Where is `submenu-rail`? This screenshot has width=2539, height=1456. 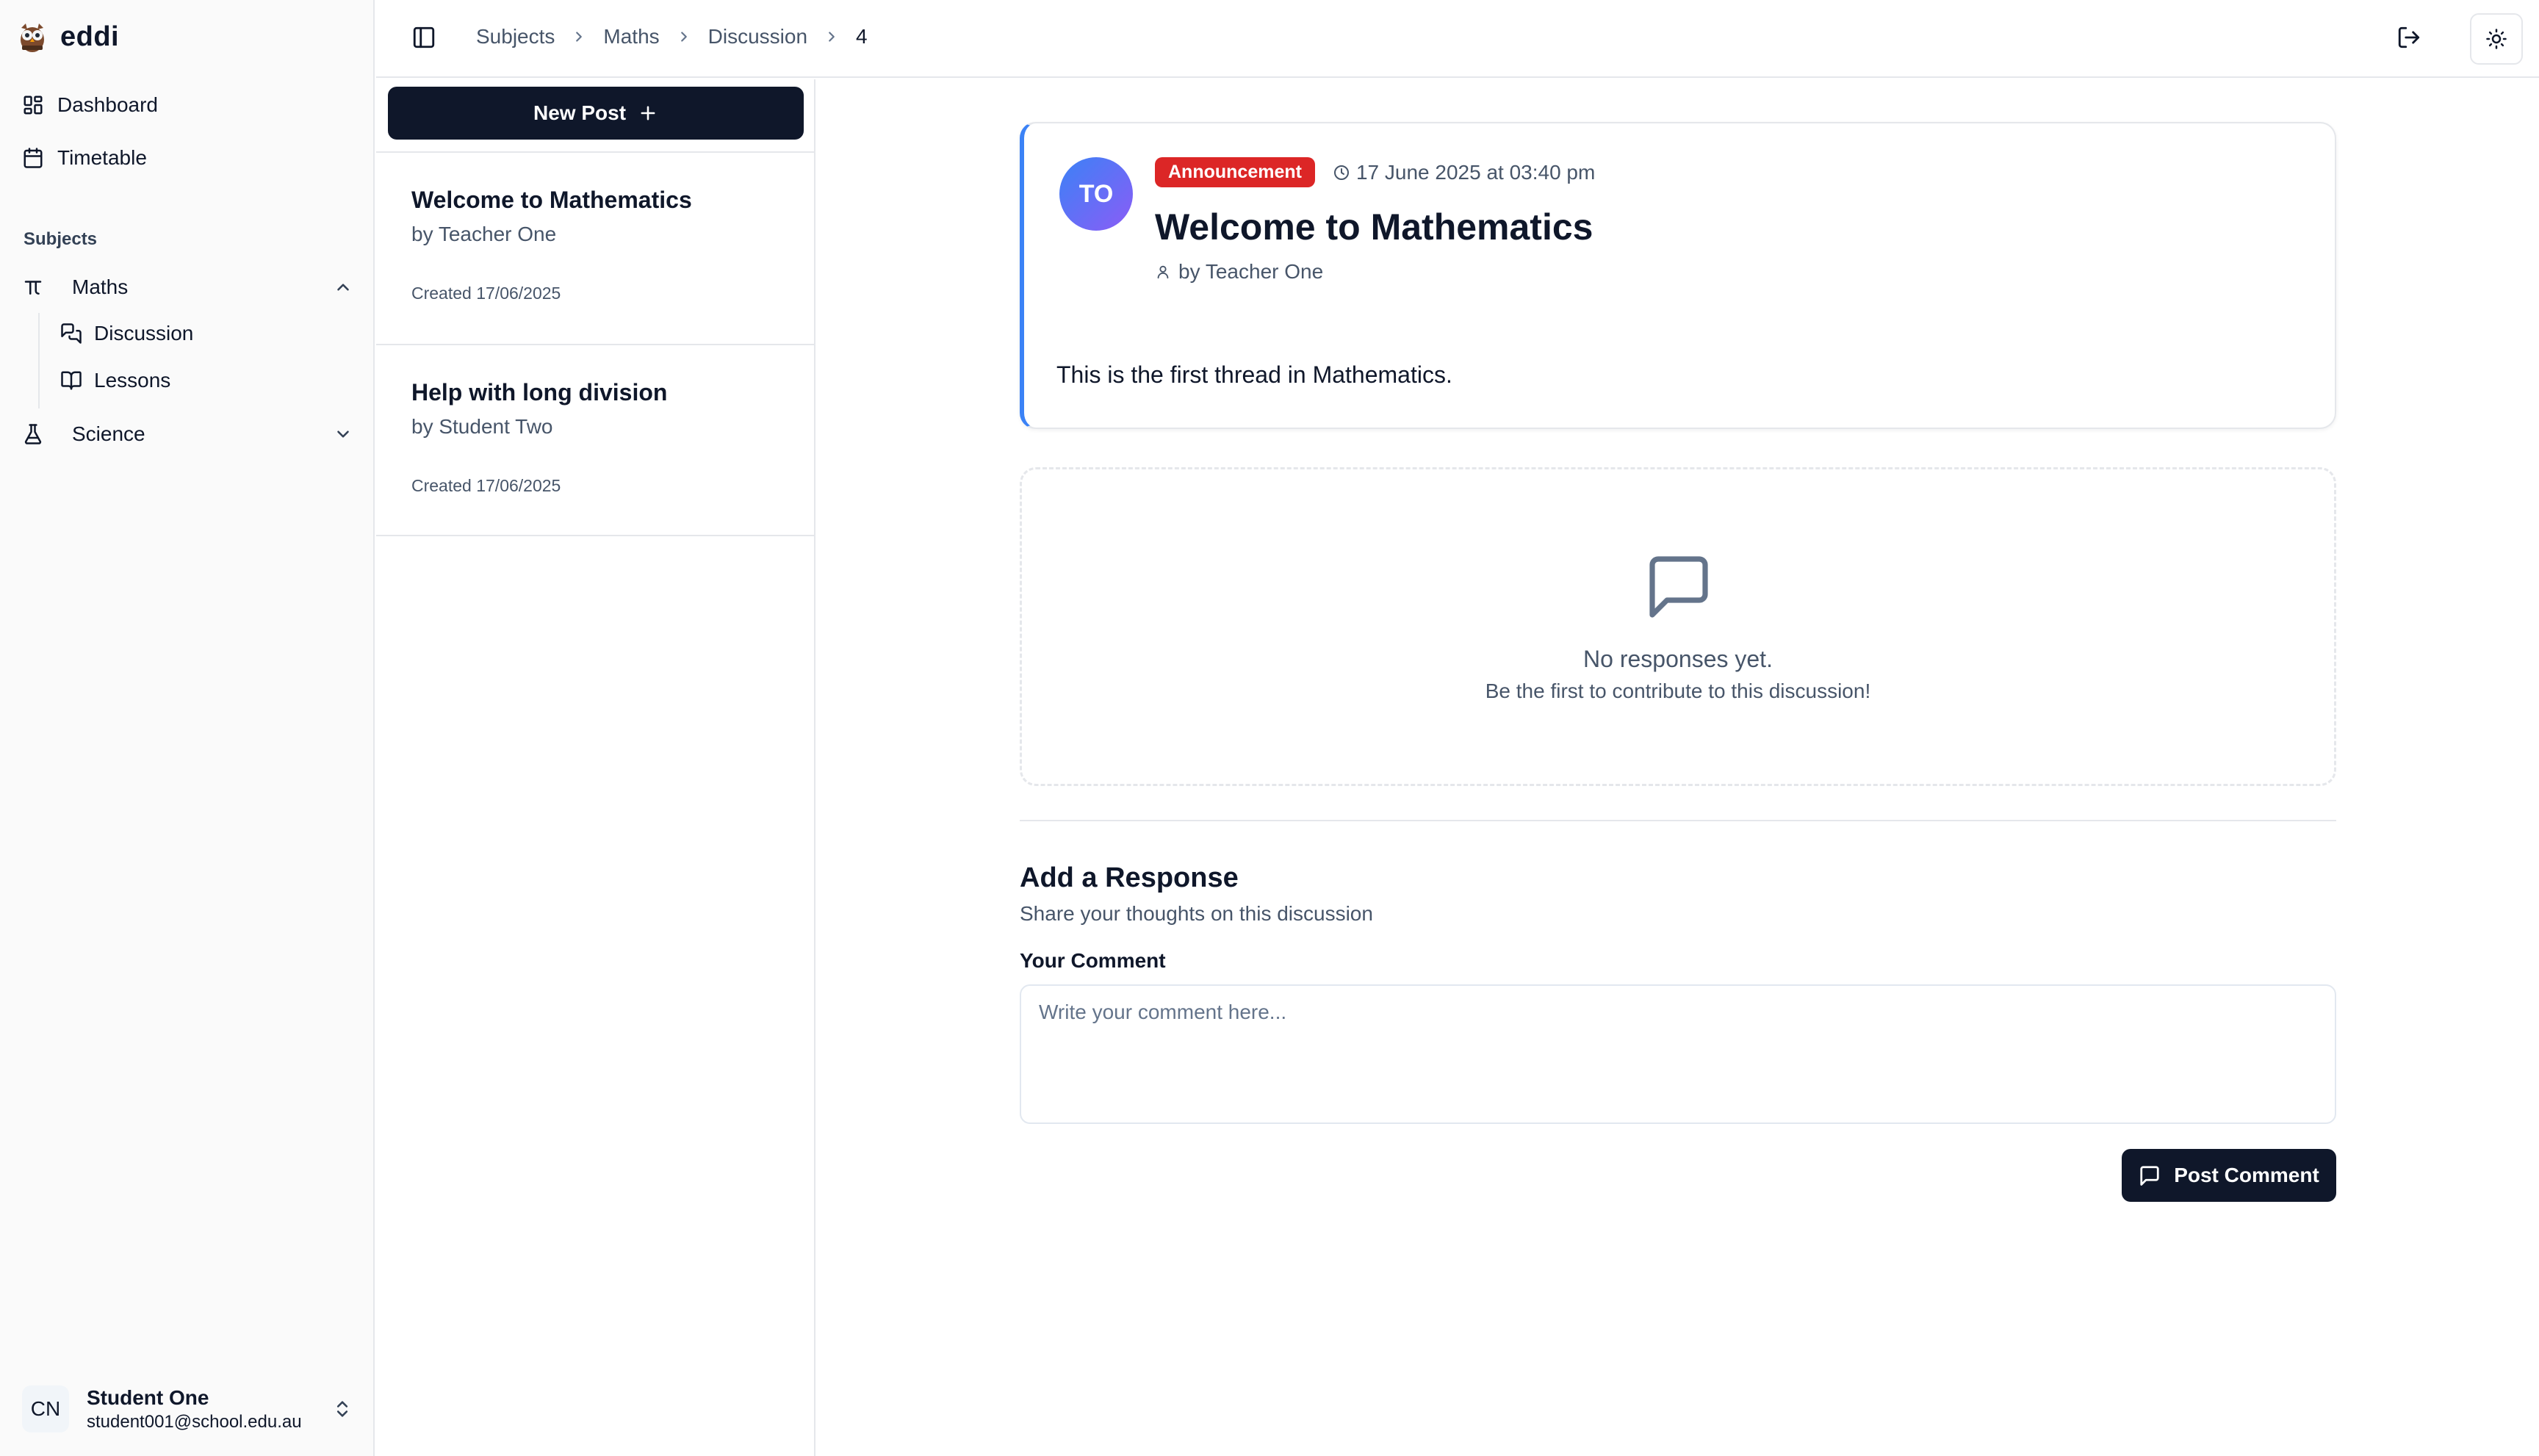
submenu-rail is located at coordinates (39, 360).